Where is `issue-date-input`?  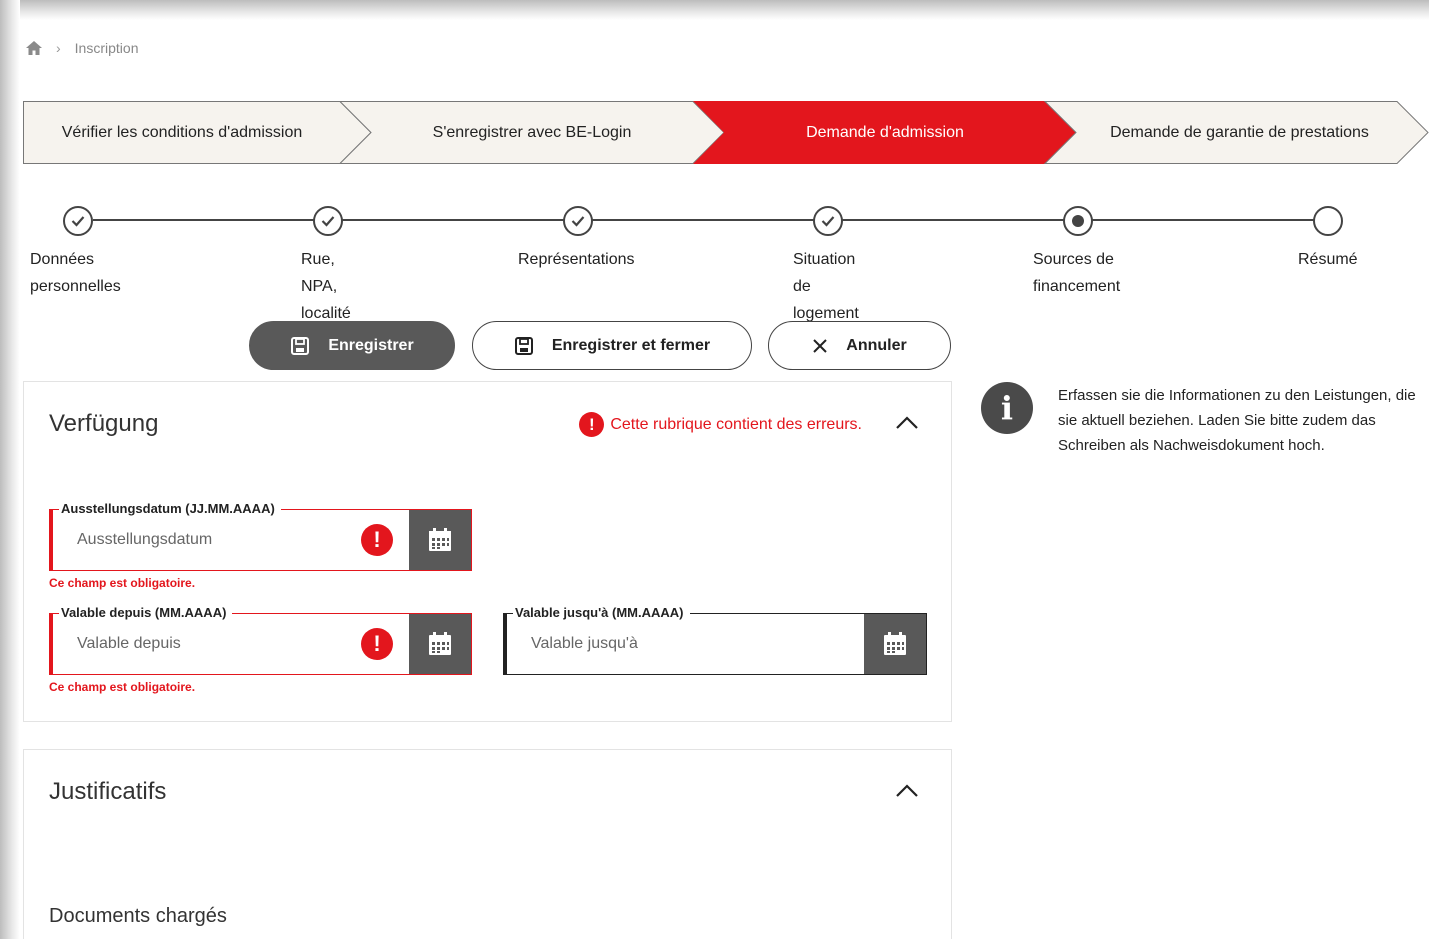
issue-date-input is located at coordinates (207, 540).